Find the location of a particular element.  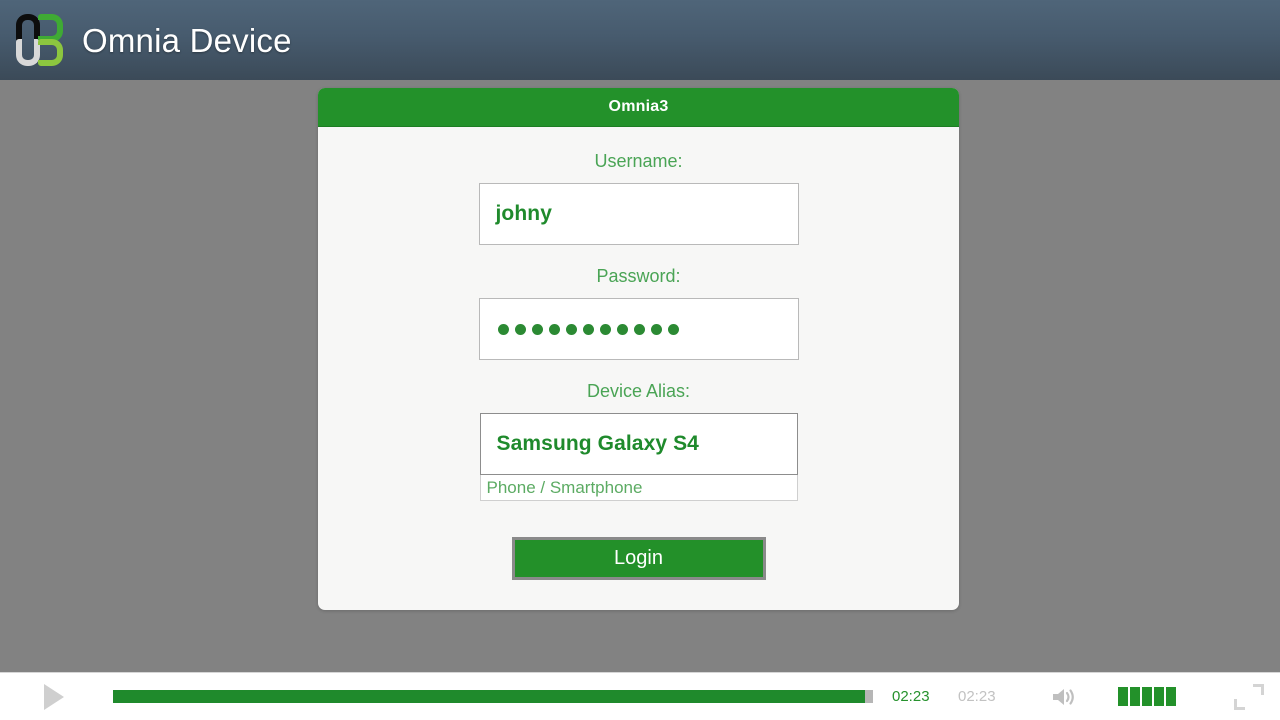

logo-segment-top-left is located at coordinates (28, 28).